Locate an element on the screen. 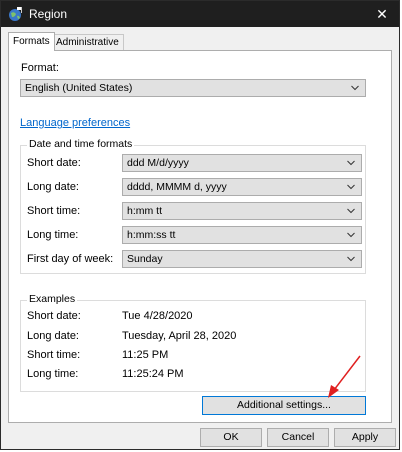 Image resolution: width=402 pixels, height=452 pixels. tab-label: Formats is located at coordinates (31, 41).